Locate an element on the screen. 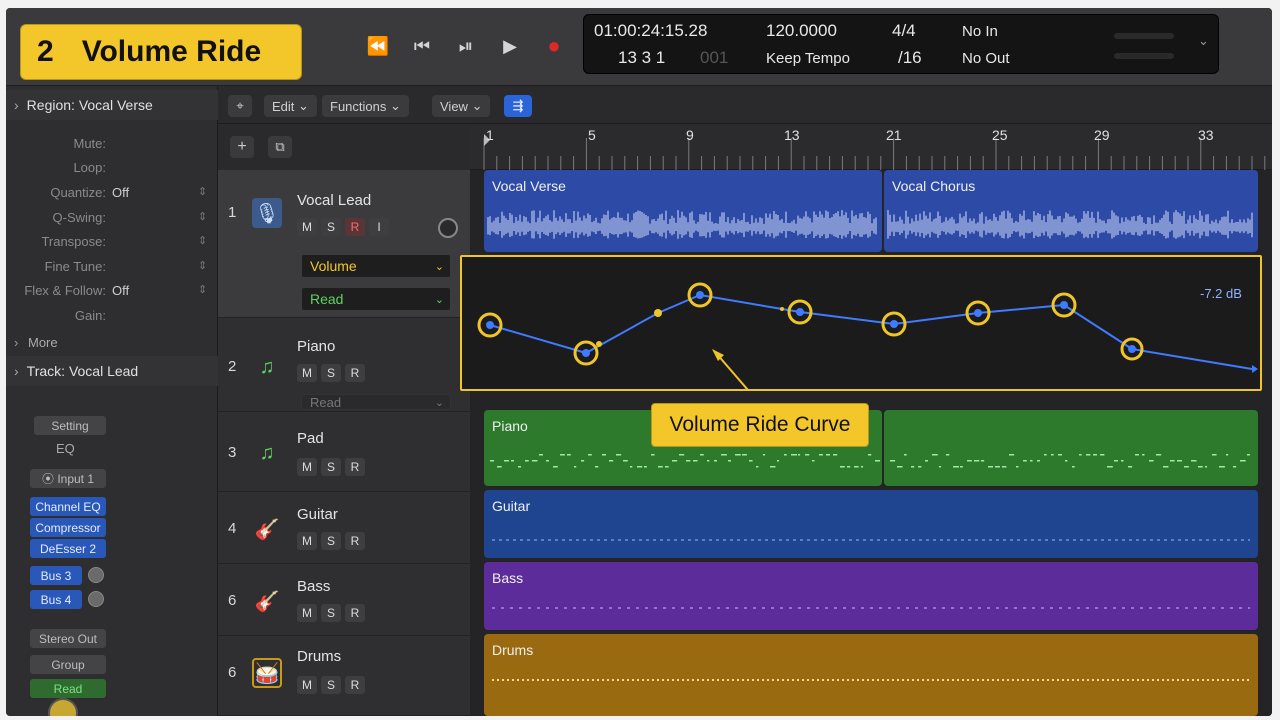 This screenshot has height=720, width=1280. param-fine-tune: Fine Tune: ⇕ is located at coordinates (112, 269).